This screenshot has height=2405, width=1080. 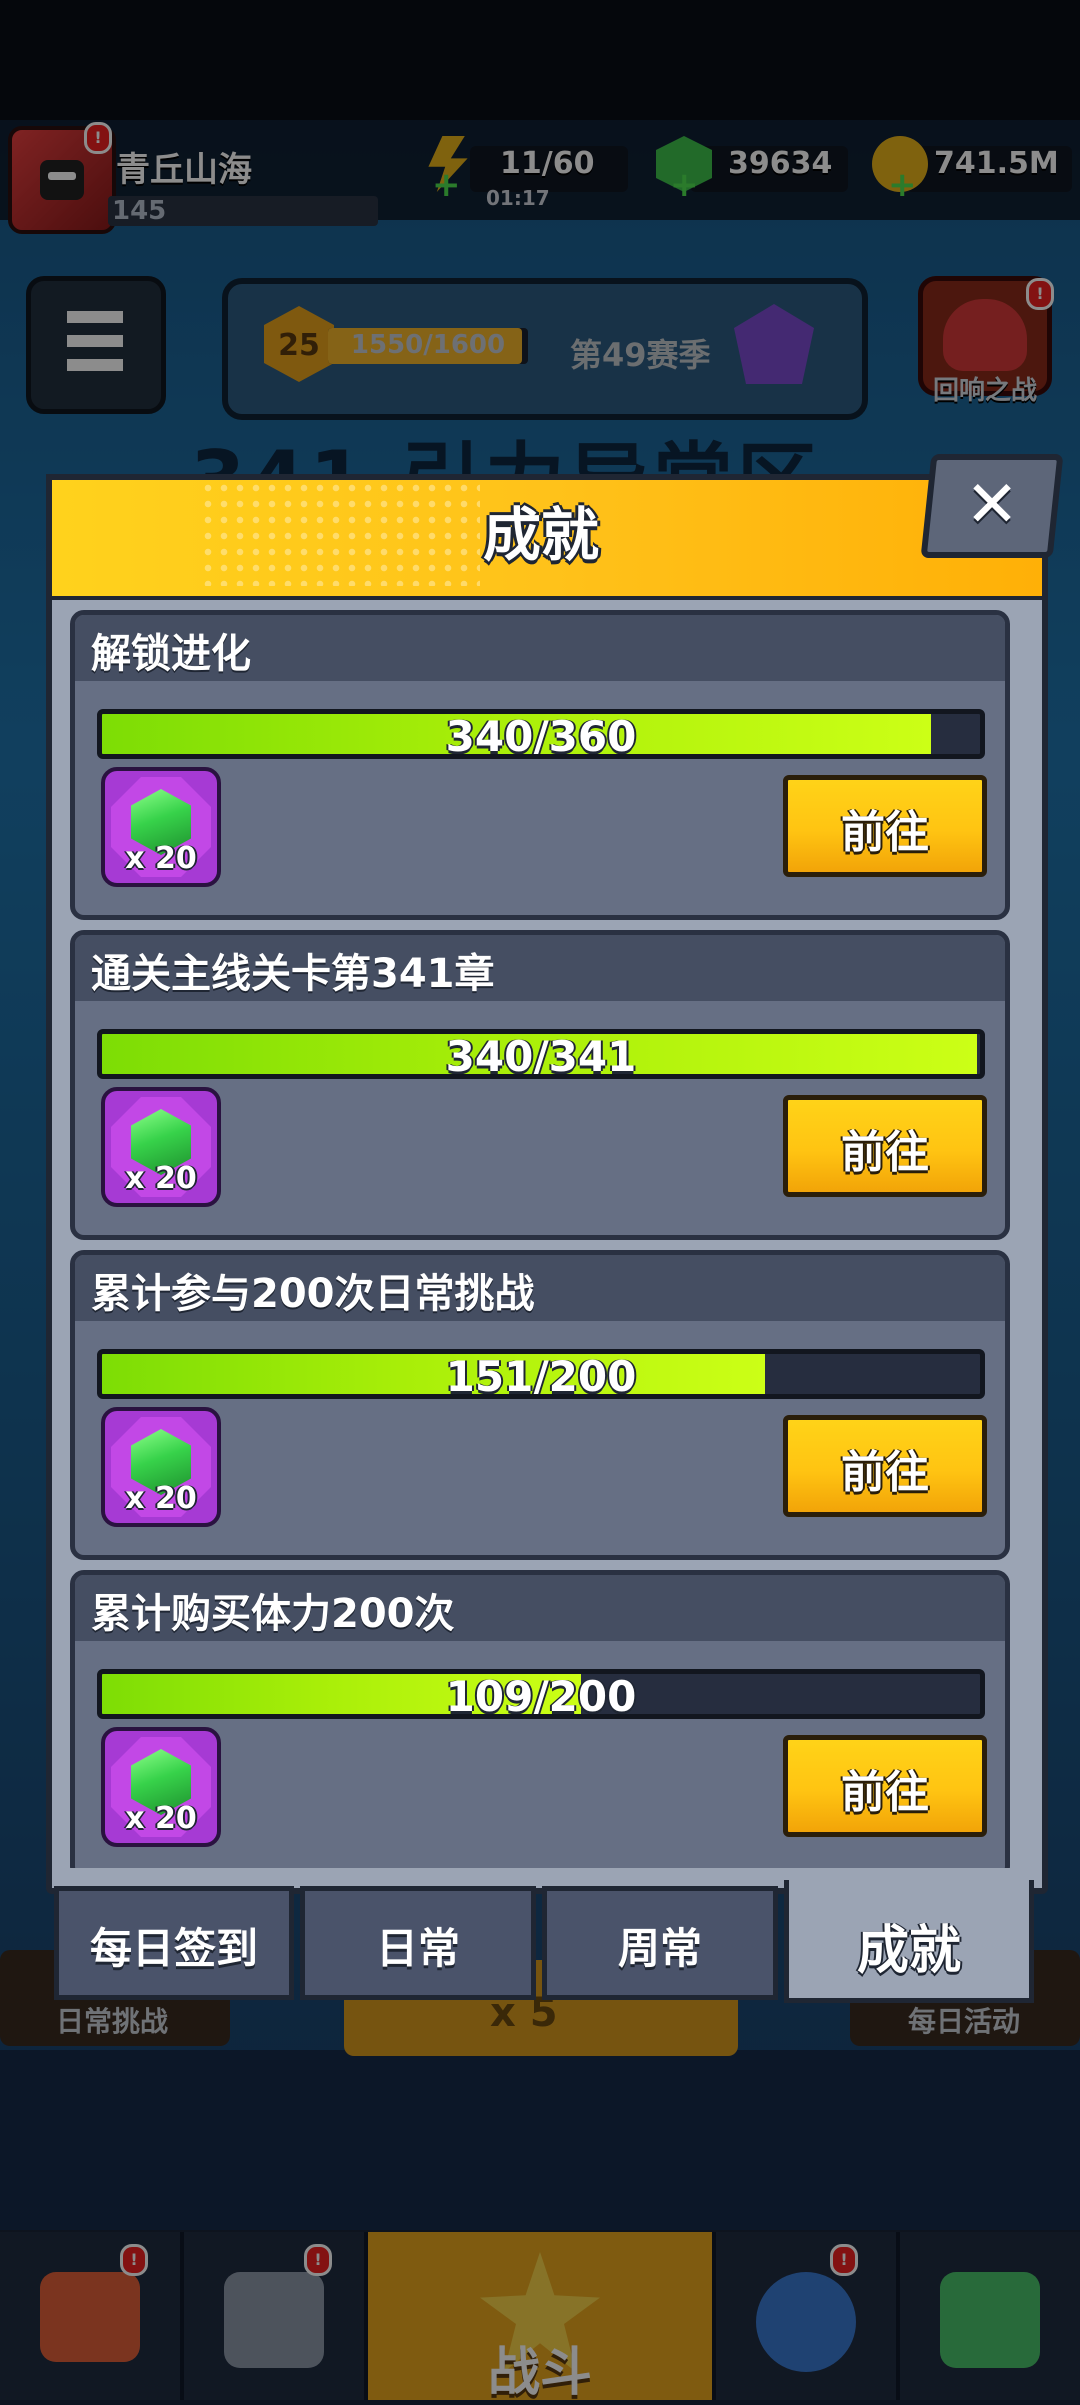 I want to click on achievement-progress-text: 340/341, so click(x=541, y=1055).